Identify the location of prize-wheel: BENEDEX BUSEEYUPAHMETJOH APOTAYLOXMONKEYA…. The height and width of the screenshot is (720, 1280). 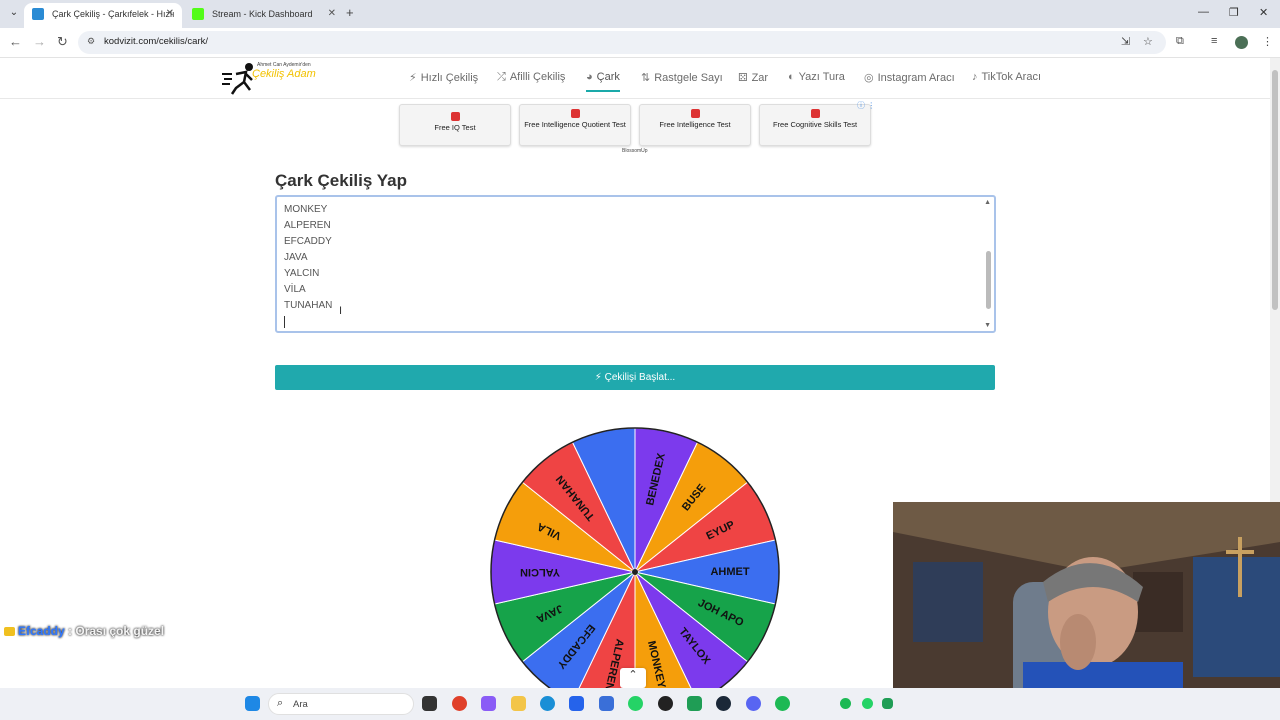
(635, 557).